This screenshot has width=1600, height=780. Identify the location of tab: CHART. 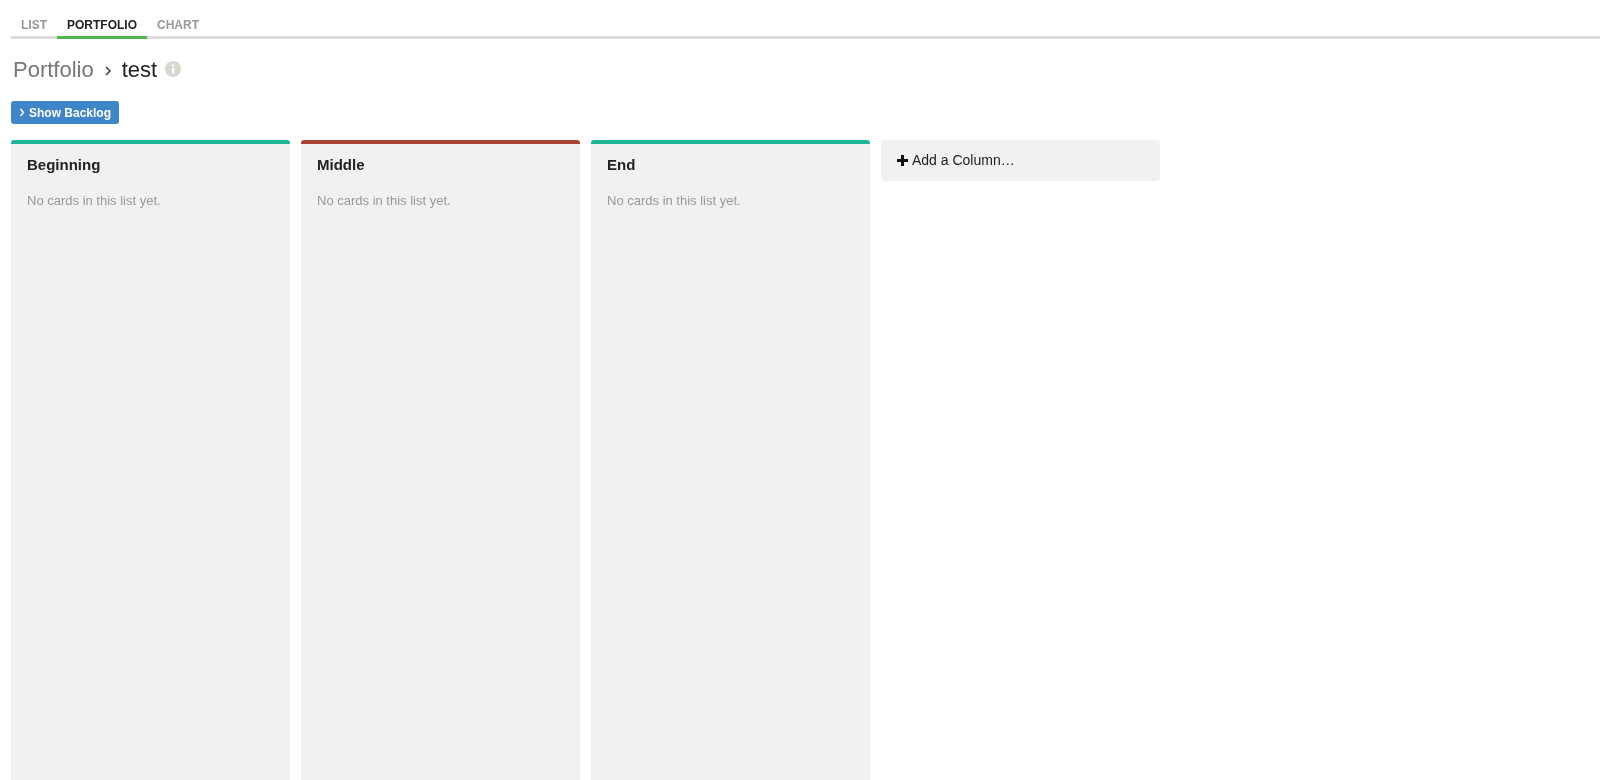
(178, 19).